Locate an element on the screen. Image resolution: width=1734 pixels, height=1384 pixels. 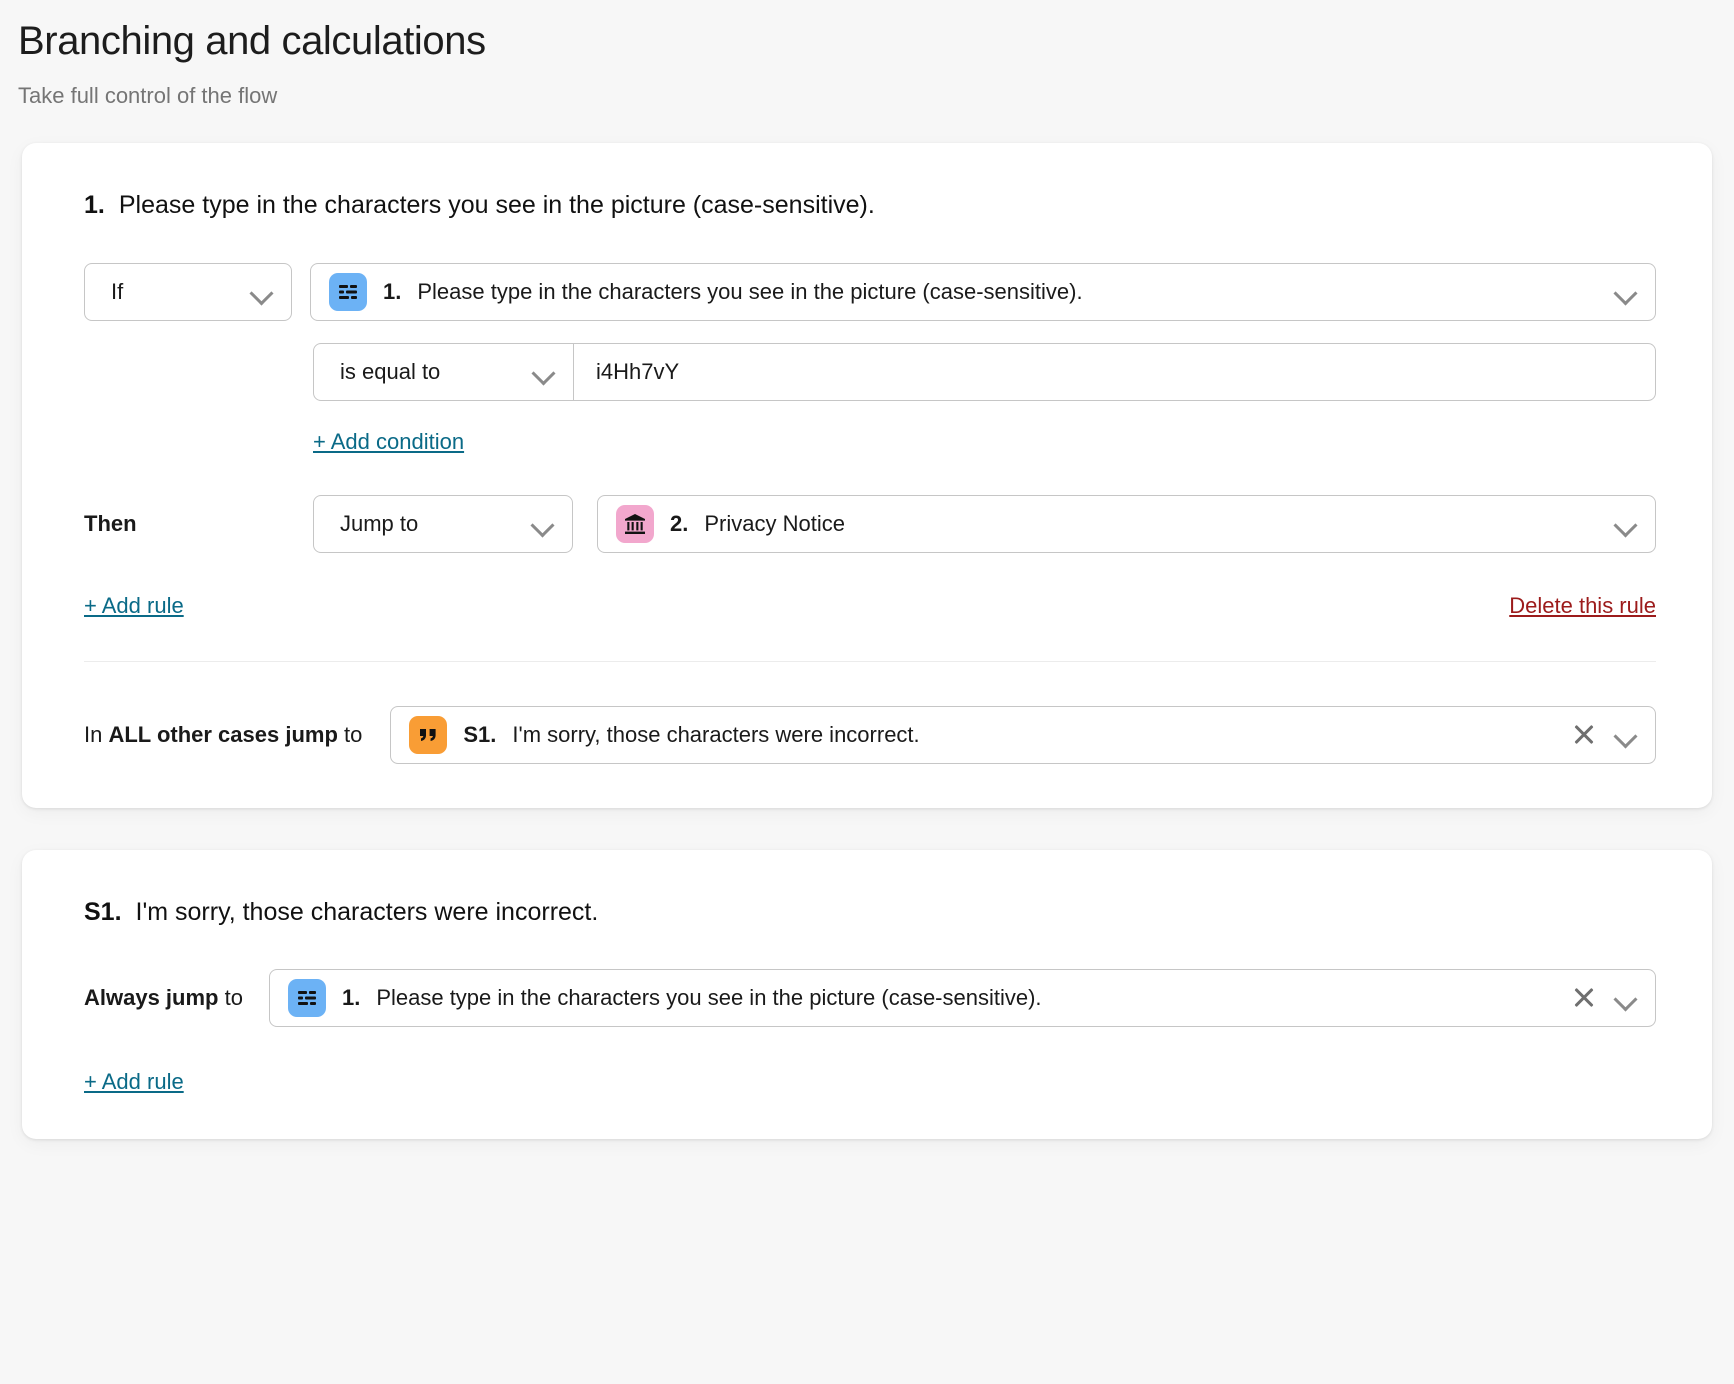
statement-rule-actions-row: + Add rule is located at coordinates (870, 1082).